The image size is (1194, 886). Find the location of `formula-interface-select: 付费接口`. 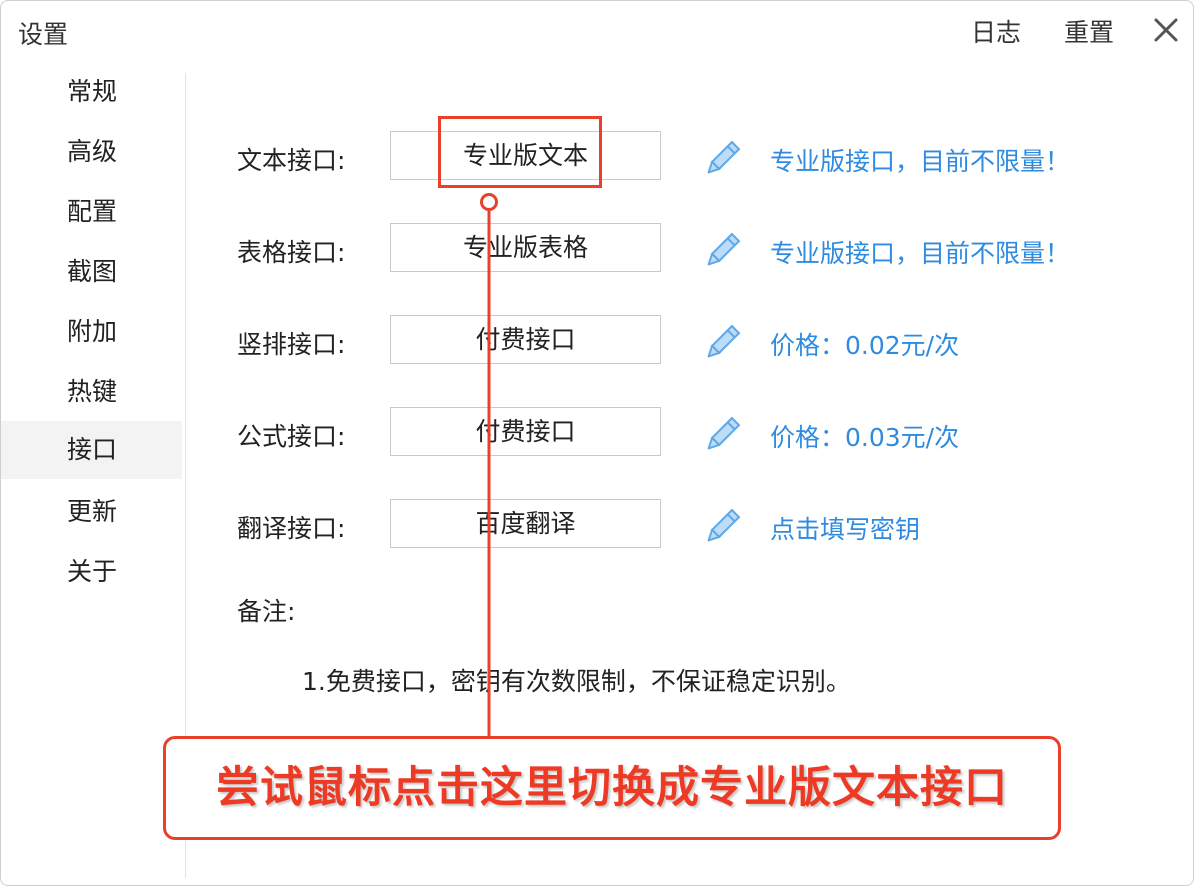

formula-interface-select: 付费接口 is located at coordinates (525, 431).